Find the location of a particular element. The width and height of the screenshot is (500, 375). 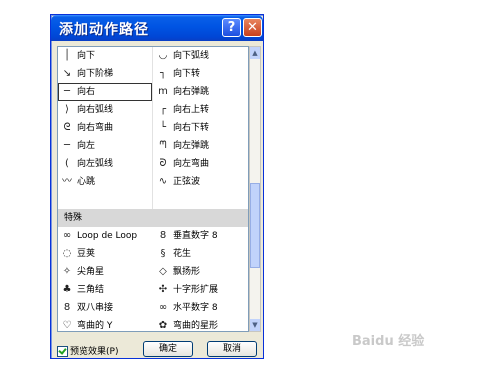

path-option-label: 向下转 is located at coordinates (187, 74).